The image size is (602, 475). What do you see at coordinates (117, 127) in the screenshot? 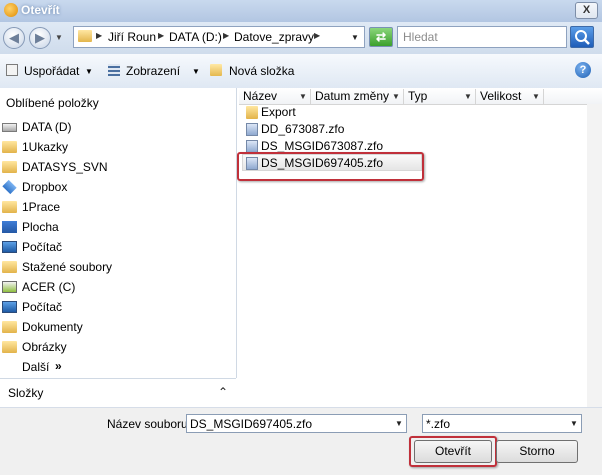
I see `nav-item-data-d: DATA (D)` at bounding box center [117, 127].